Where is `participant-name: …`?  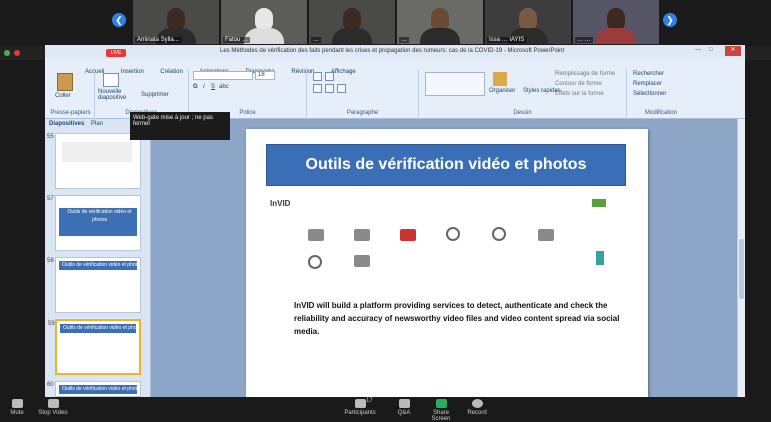 participant-name: … is located at coordinates (404, 40).